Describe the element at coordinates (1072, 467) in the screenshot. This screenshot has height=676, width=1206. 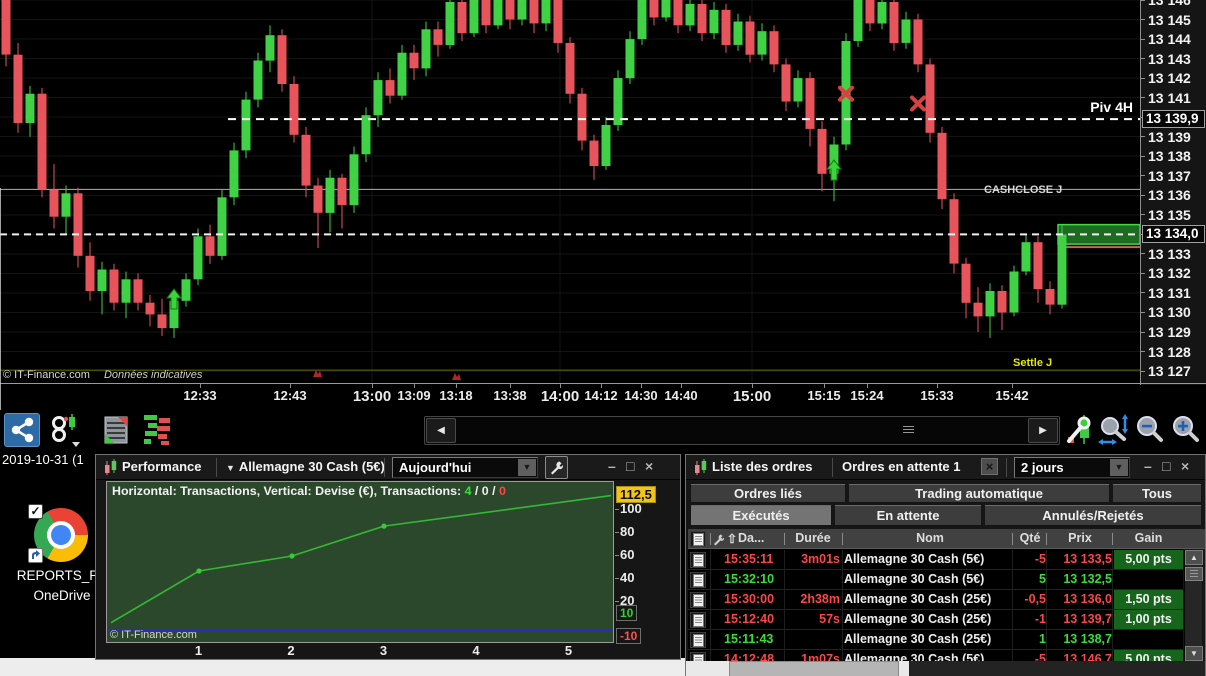
I see `orders-period-dropdown: 2 jours ▼` at that location.